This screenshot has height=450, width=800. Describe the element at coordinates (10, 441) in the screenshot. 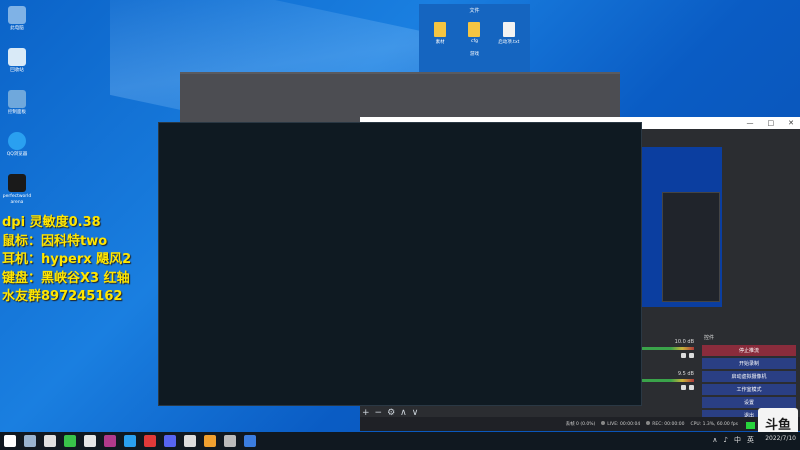

I see `start-icon` at that location.